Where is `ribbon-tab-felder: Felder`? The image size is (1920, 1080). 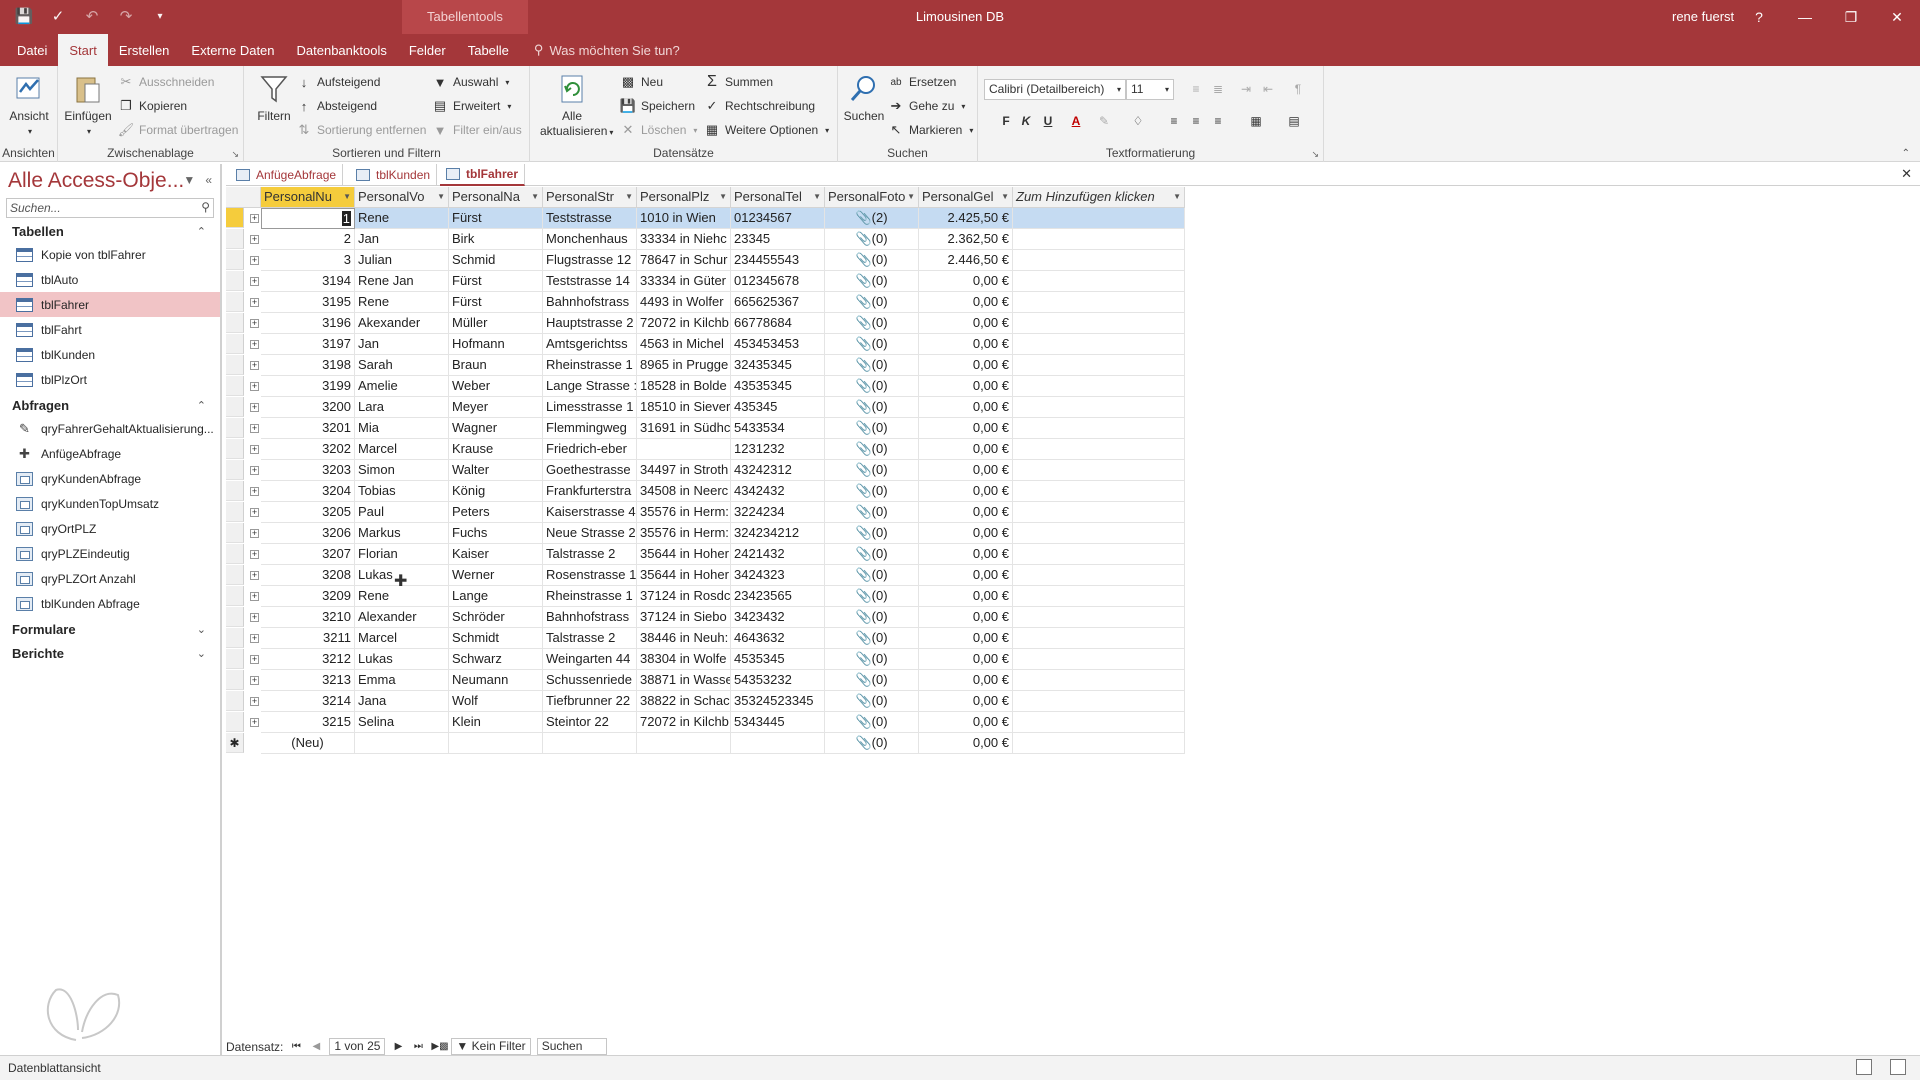
ribbon-tab-felder: Felder is located at coordinates (427, 50).